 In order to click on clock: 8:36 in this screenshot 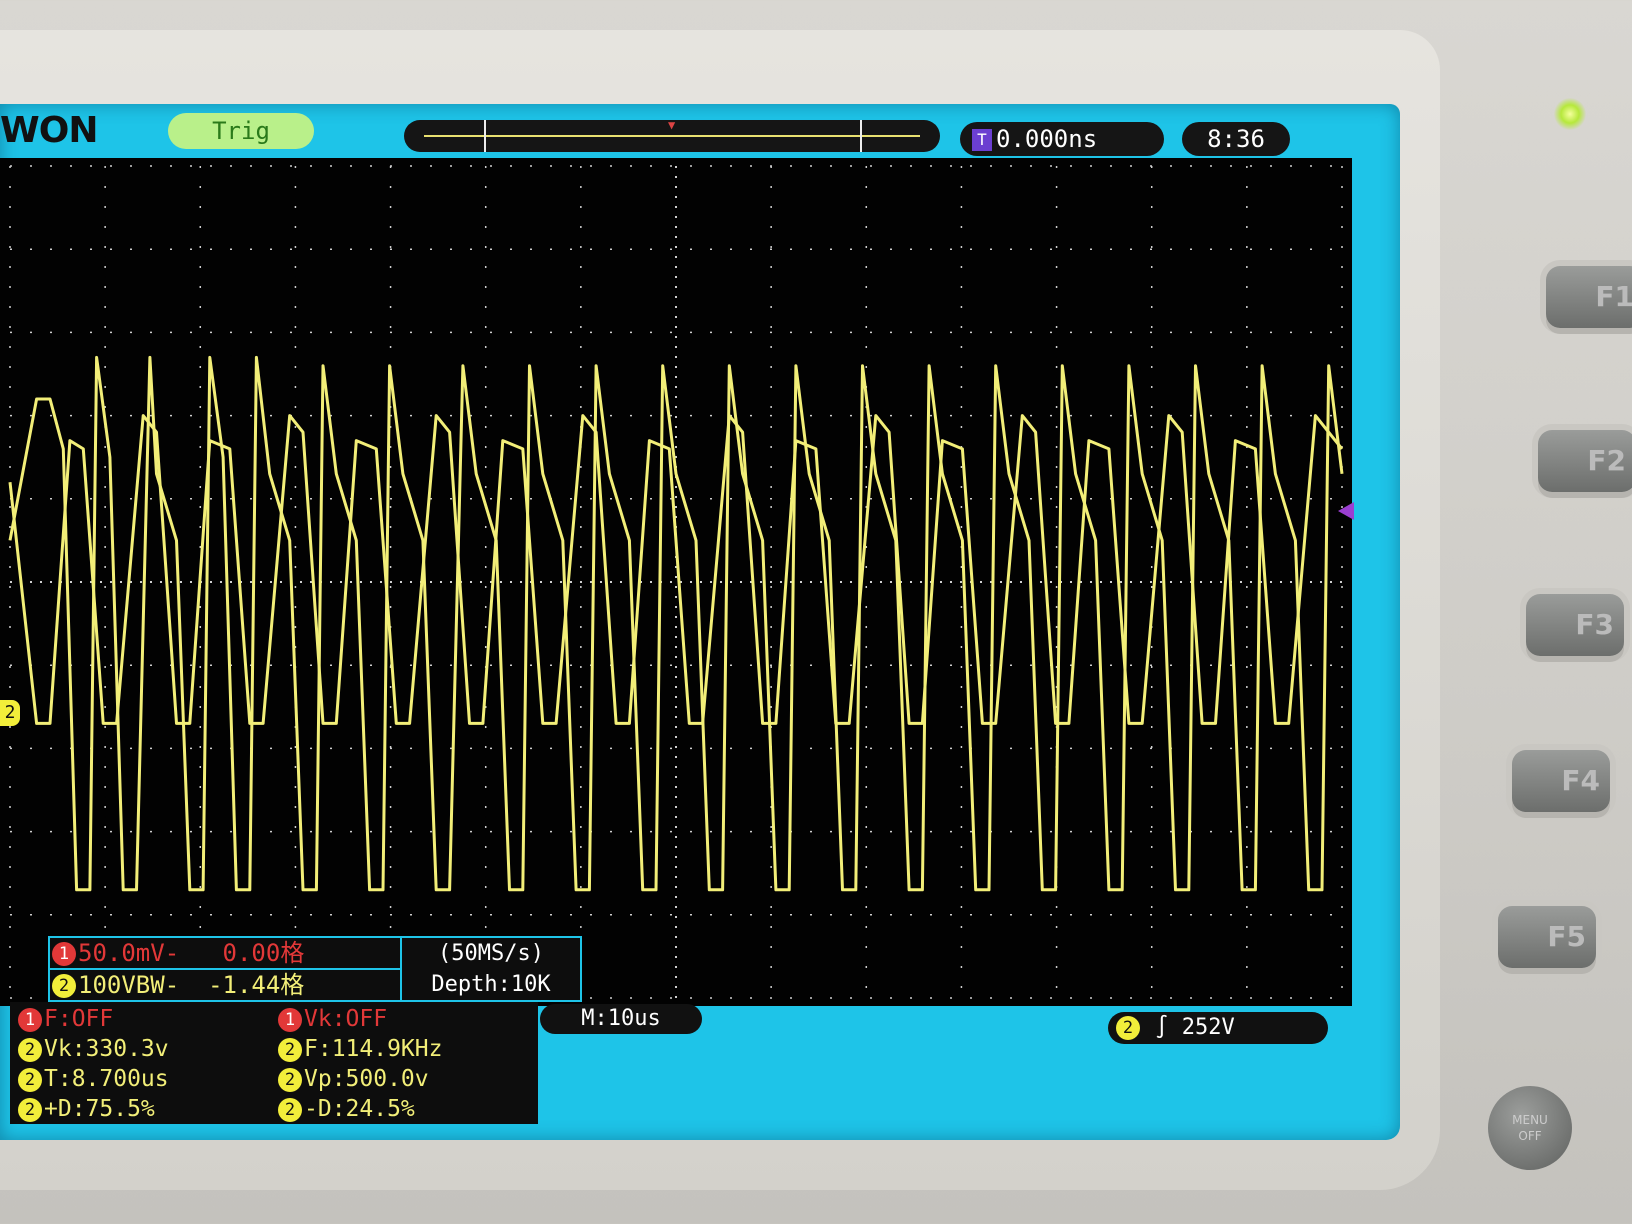, I will do `click(1236, 139)`.